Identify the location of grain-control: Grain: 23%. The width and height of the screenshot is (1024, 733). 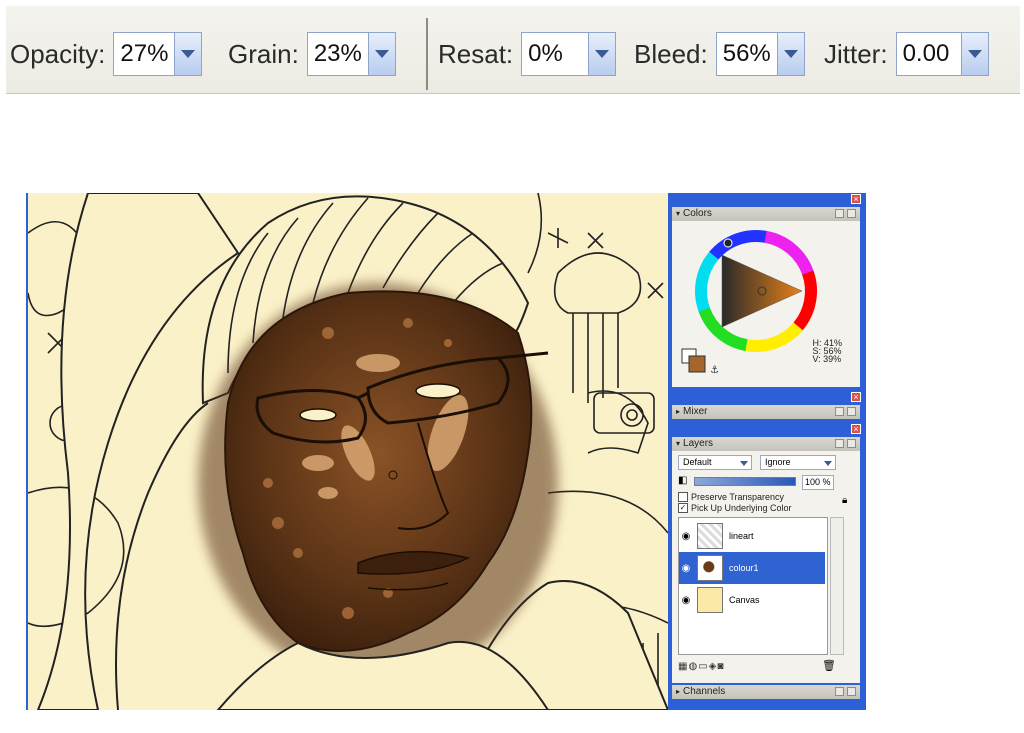
(312, 54).